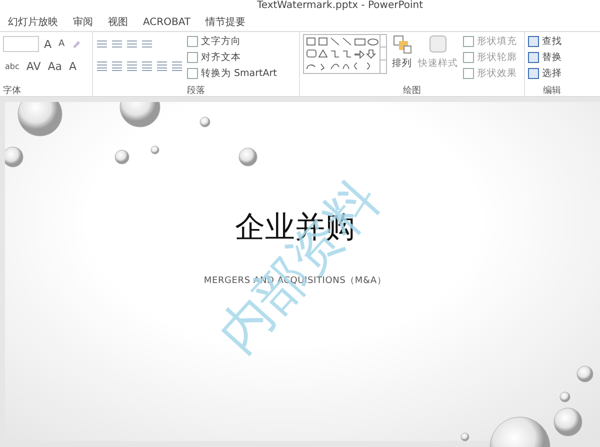  I want to click on paragraph-command: 对齐文本, so click(232, 57).